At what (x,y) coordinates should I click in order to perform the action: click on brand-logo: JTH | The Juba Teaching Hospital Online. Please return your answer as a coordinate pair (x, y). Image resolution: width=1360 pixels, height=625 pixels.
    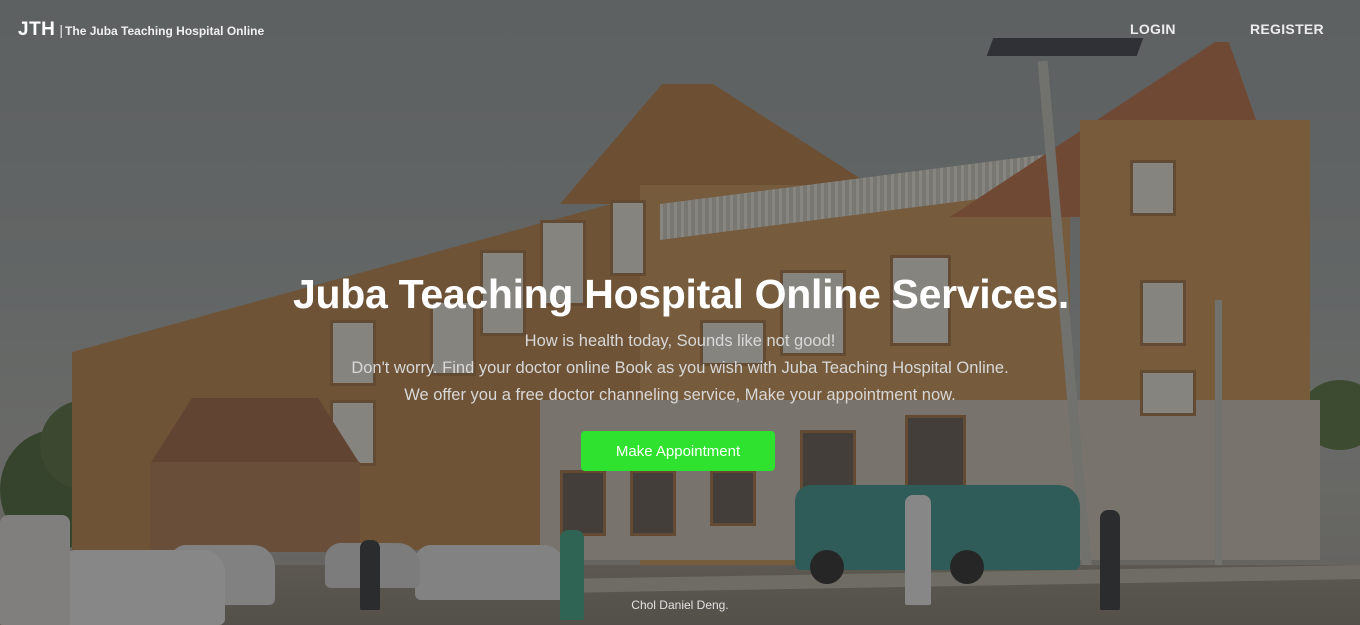
    Looking at the image, I should click on (141, 30).